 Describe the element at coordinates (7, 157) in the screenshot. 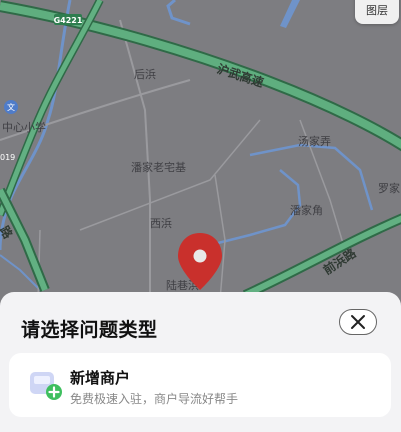

I see `road-tag: 019` at that location.